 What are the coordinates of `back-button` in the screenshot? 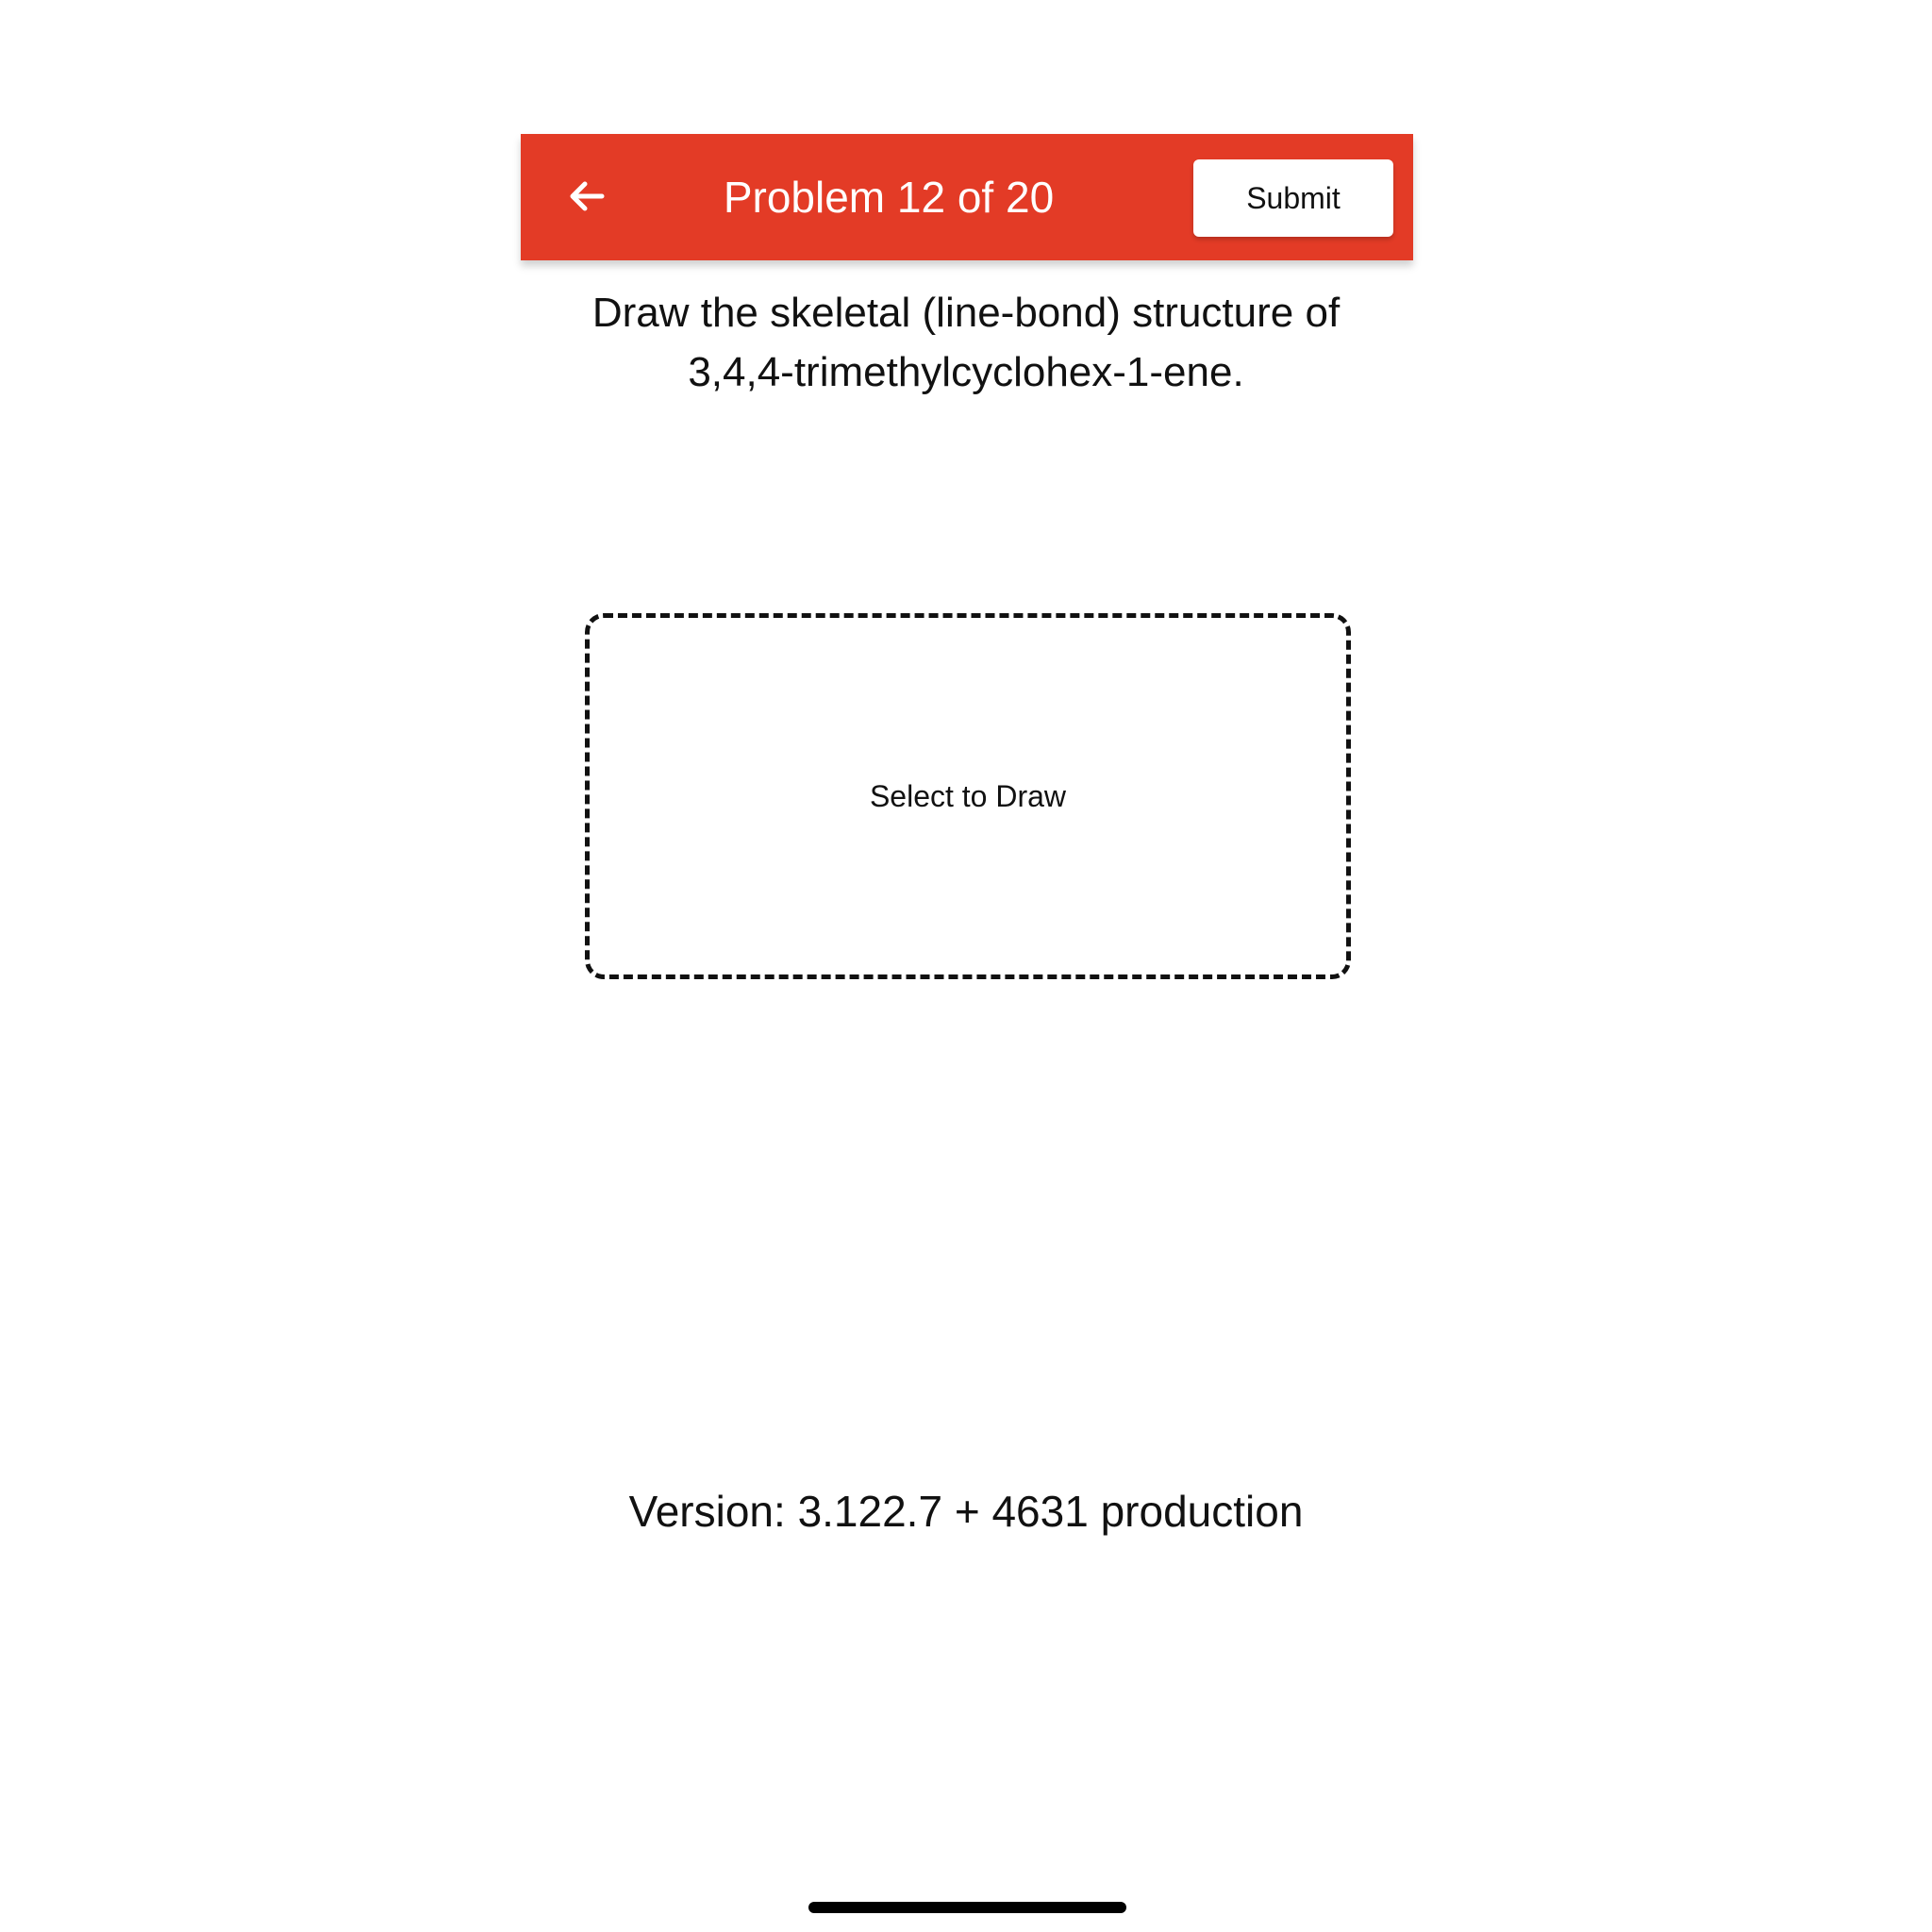 It's located at (587, 197).